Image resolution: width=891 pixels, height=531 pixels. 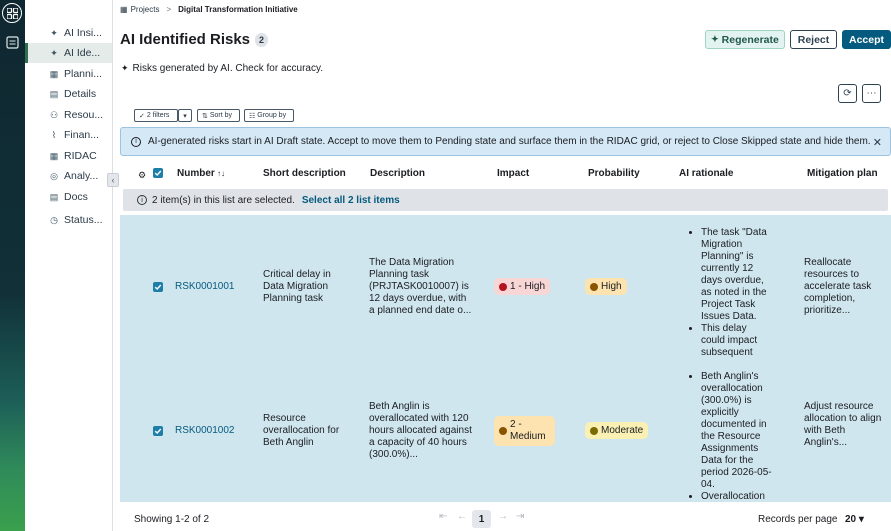 What do you see at coordinates (54, 134) in the screenshot?
I see `chart-icon: ⌇` at bounding box center [54, 134].